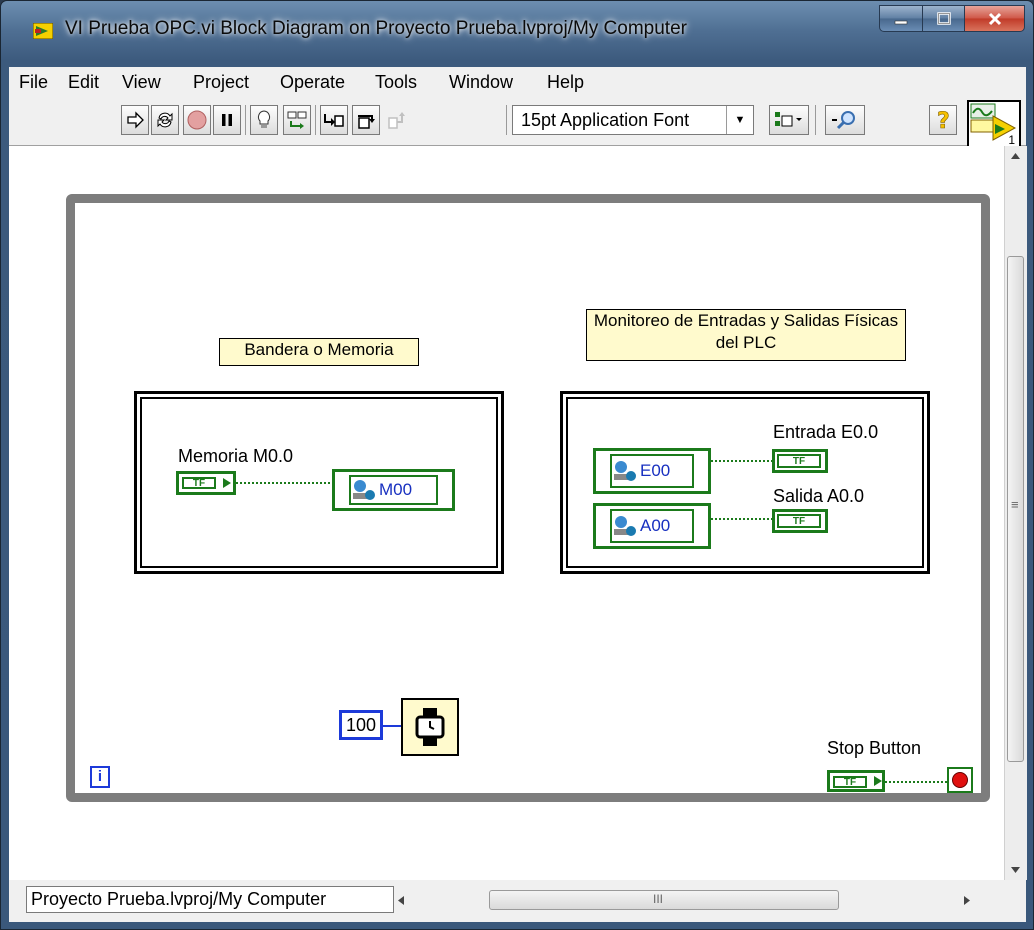 Image resolution: width=1034 pixels, height=930 pixels. What do you see at coordinates (967, 900) in the screenshot?
I see `scroll-right-icon` at bounding box center [967, 900].